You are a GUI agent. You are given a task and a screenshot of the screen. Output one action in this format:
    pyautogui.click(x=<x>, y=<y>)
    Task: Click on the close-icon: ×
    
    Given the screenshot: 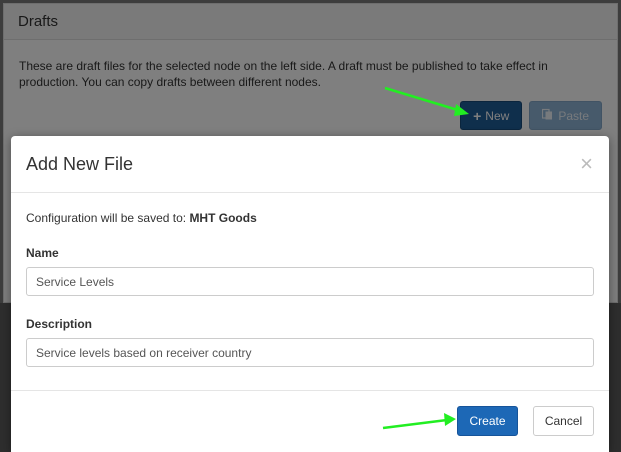 What is the action you would take?
    pyautogui.click(x=586, y=164)
    